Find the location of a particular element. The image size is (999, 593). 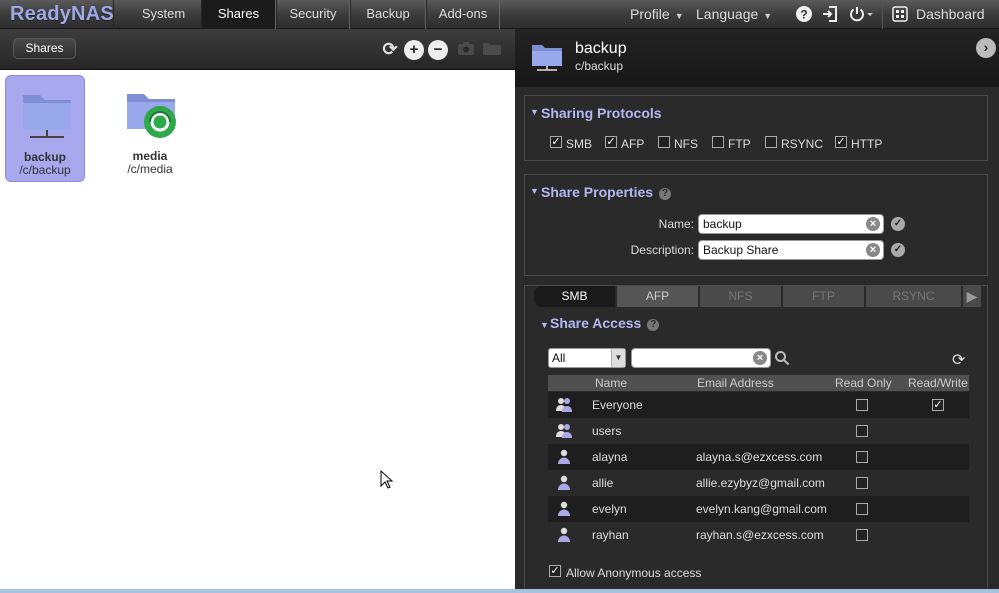

share-title: backup is located at coordinates (601, 48).